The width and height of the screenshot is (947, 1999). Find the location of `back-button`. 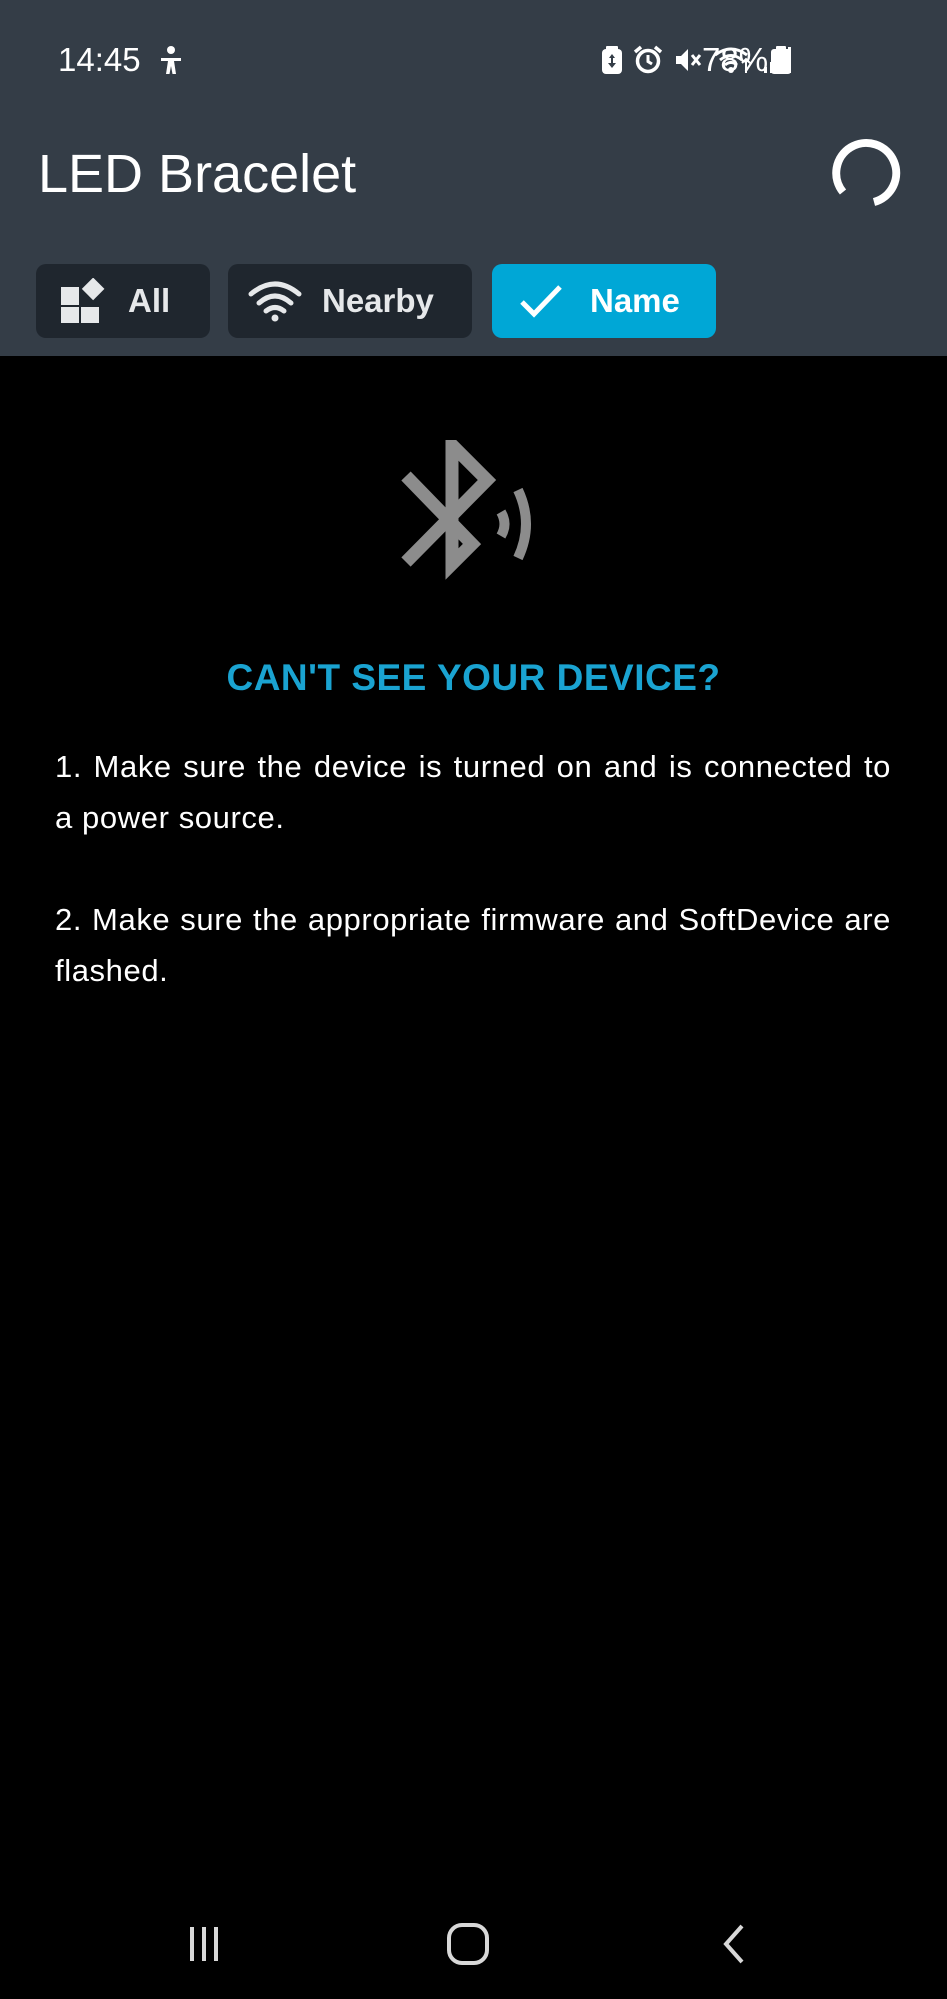

back-button is located at coordinates (734, 1944).